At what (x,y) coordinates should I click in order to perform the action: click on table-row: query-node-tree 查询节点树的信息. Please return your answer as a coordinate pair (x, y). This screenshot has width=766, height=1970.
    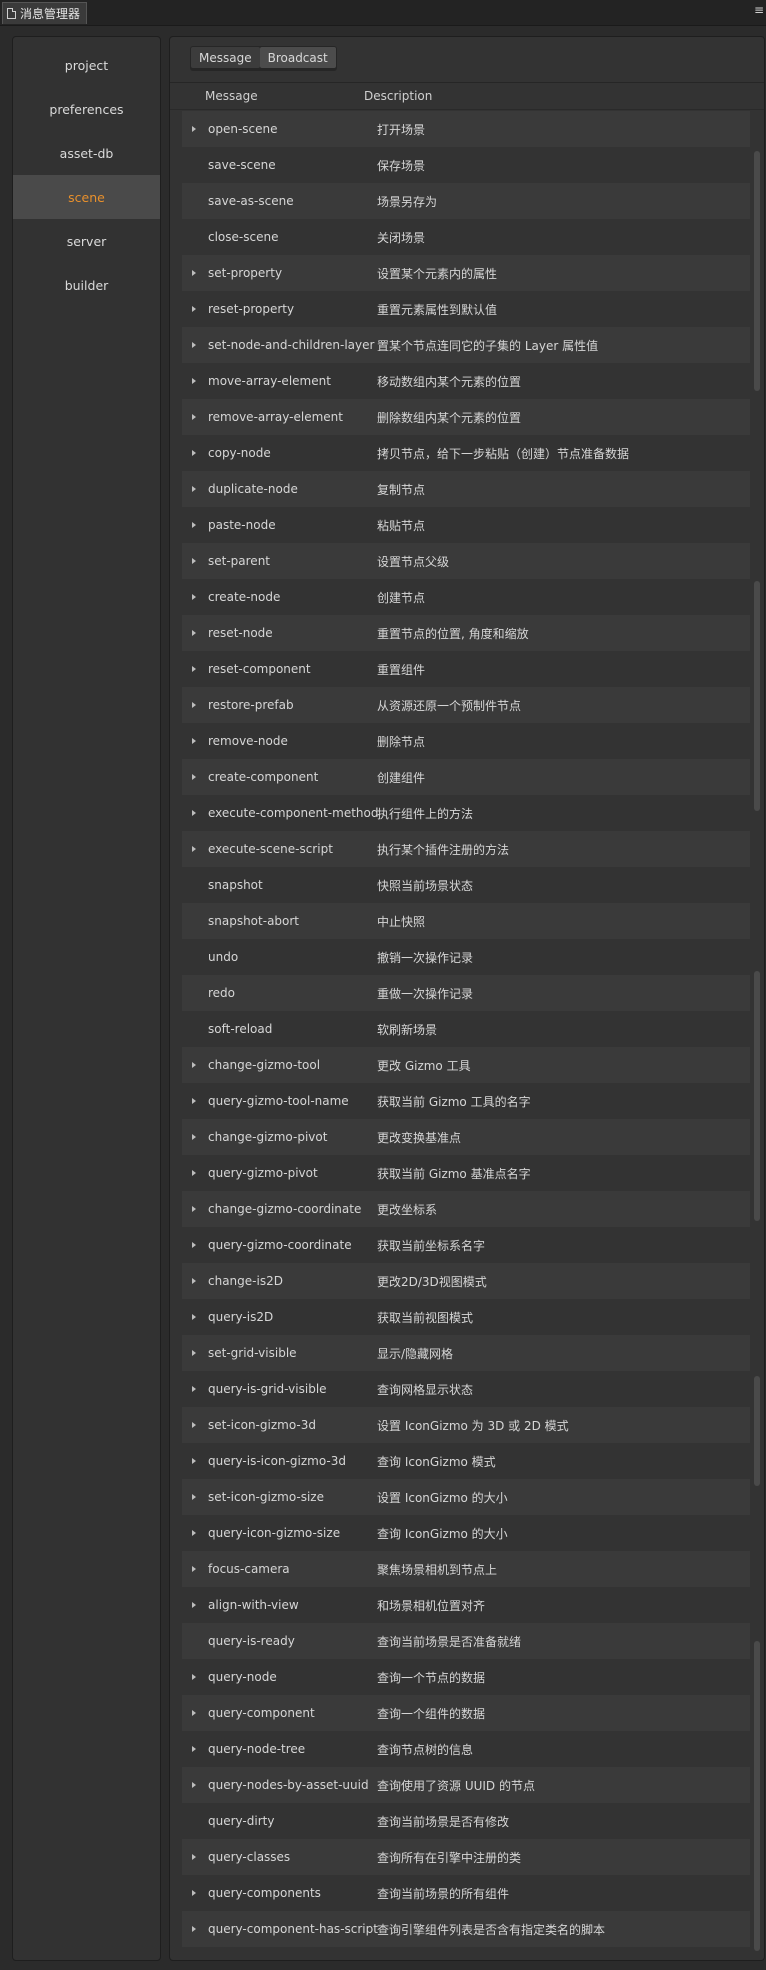
    Looking at the image, I should click on (466, 1749).